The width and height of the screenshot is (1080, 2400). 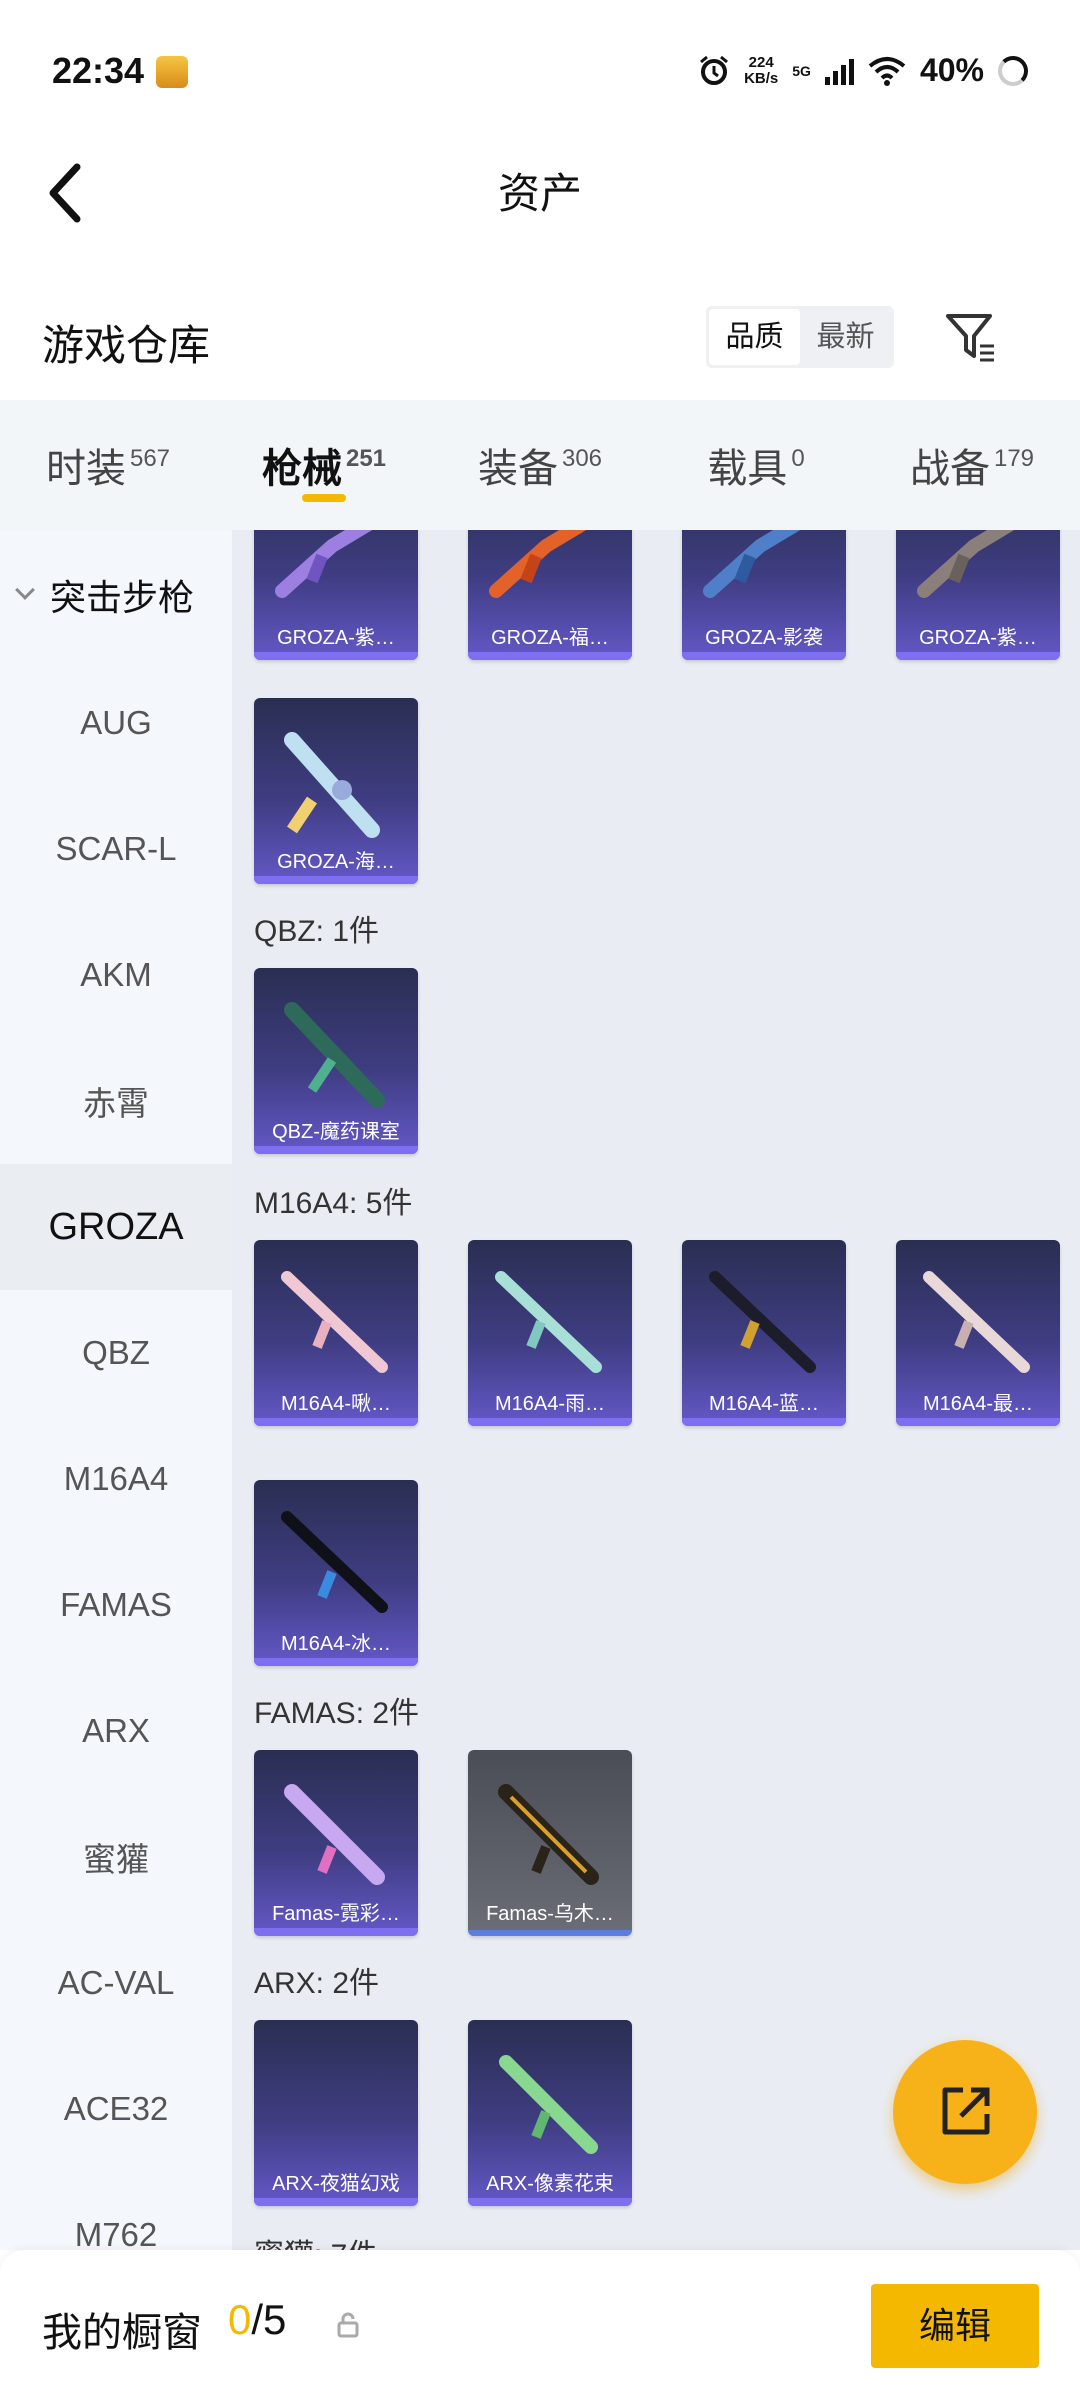 I want to click on category-tabs: 时装 567 枪械 251 装备 306 载具 0 战备 179, so click(x=540, y=465).